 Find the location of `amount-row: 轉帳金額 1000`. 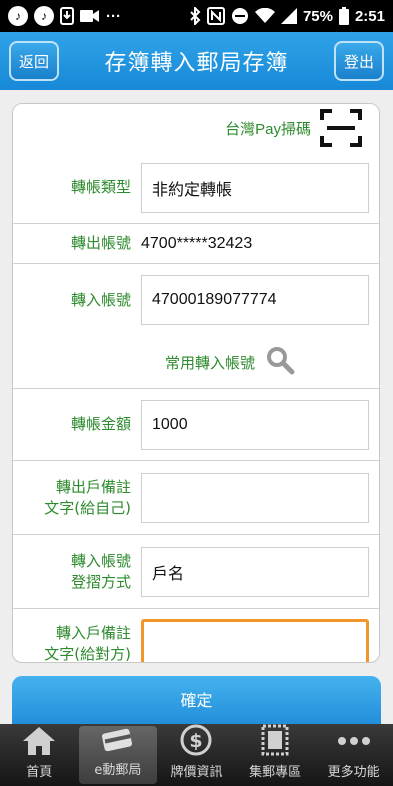

amount-row: 轉帳金額 1000 is located at coordinates (196, 425).